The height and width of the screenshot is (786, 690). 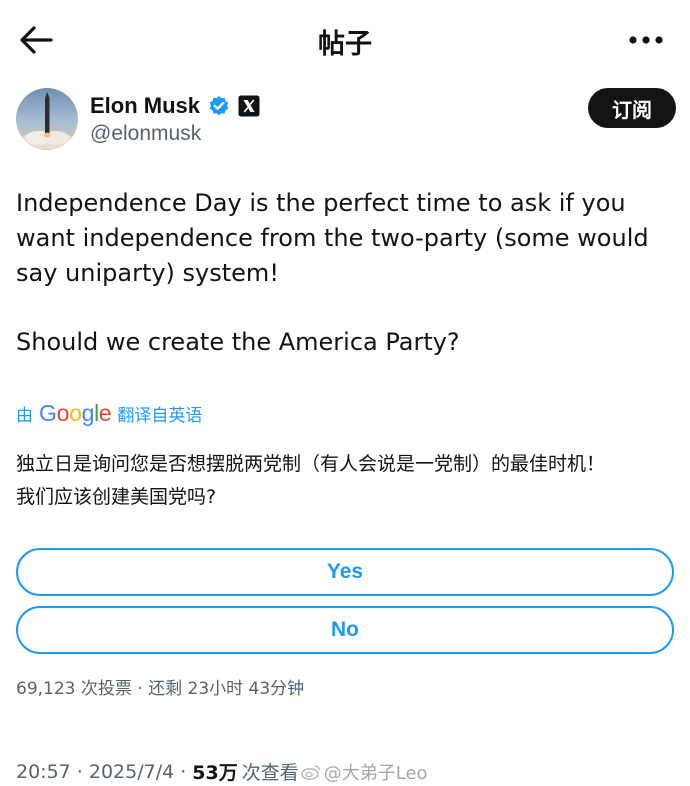 What do you see at coordinates (160, 416) in the screenshot?
I see `translation-suffix: 翻译自英语` at bounding box center [160, 416].